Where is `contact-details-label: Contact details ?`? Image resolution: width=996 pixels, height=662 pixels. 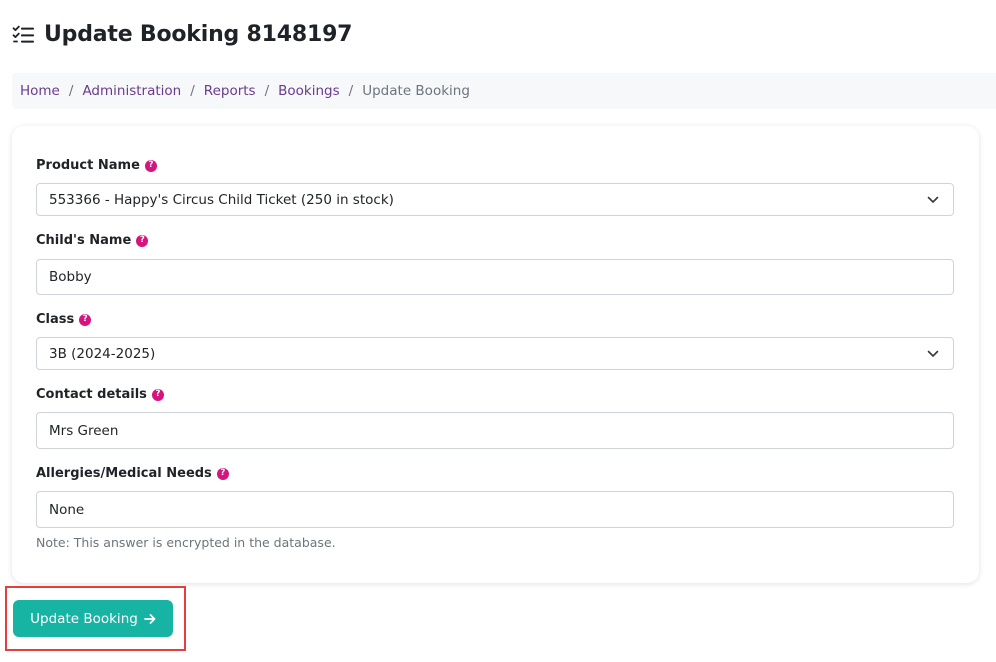 contact-details-label: Contact details ? is located at coordinates (100, 394).